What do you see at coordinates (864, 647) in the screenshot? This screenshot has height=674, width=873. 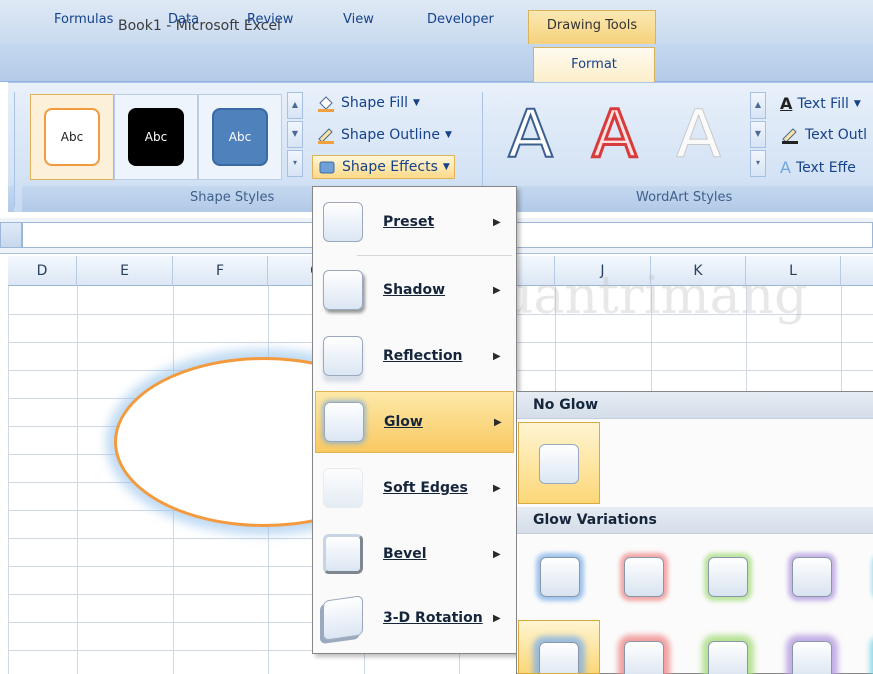 I see `glow-variation-aqua-large` at bounding box center [864, 647].